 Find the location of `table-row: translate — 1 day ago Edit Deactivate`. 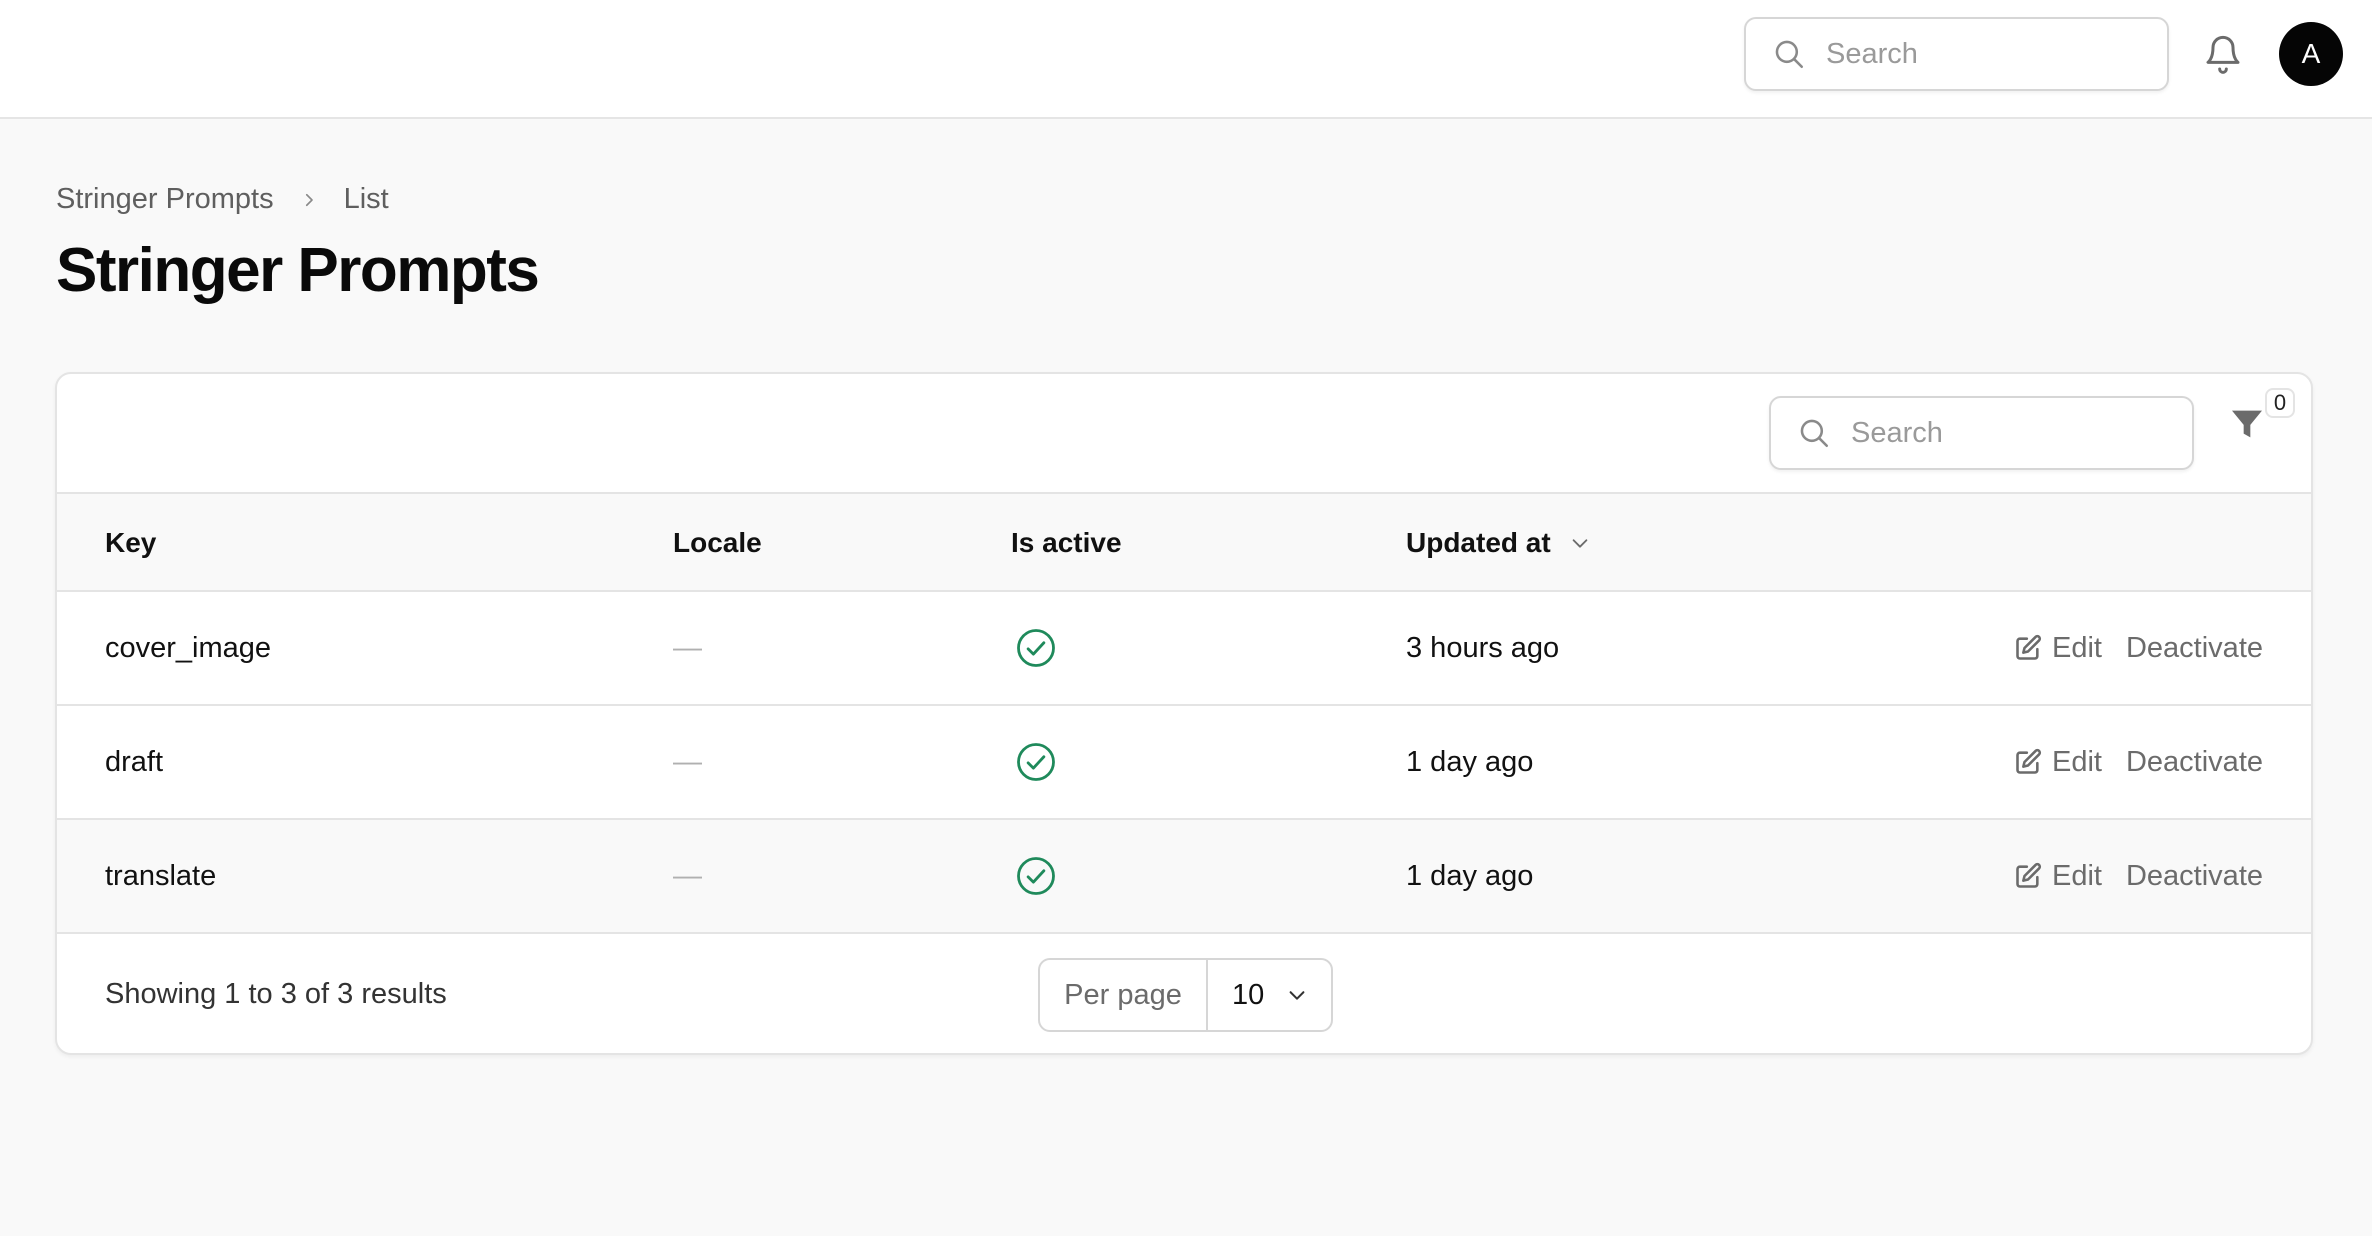

table-row: translate — 1 day ago Edit Deactivate is located at coordinates (1184, 877).